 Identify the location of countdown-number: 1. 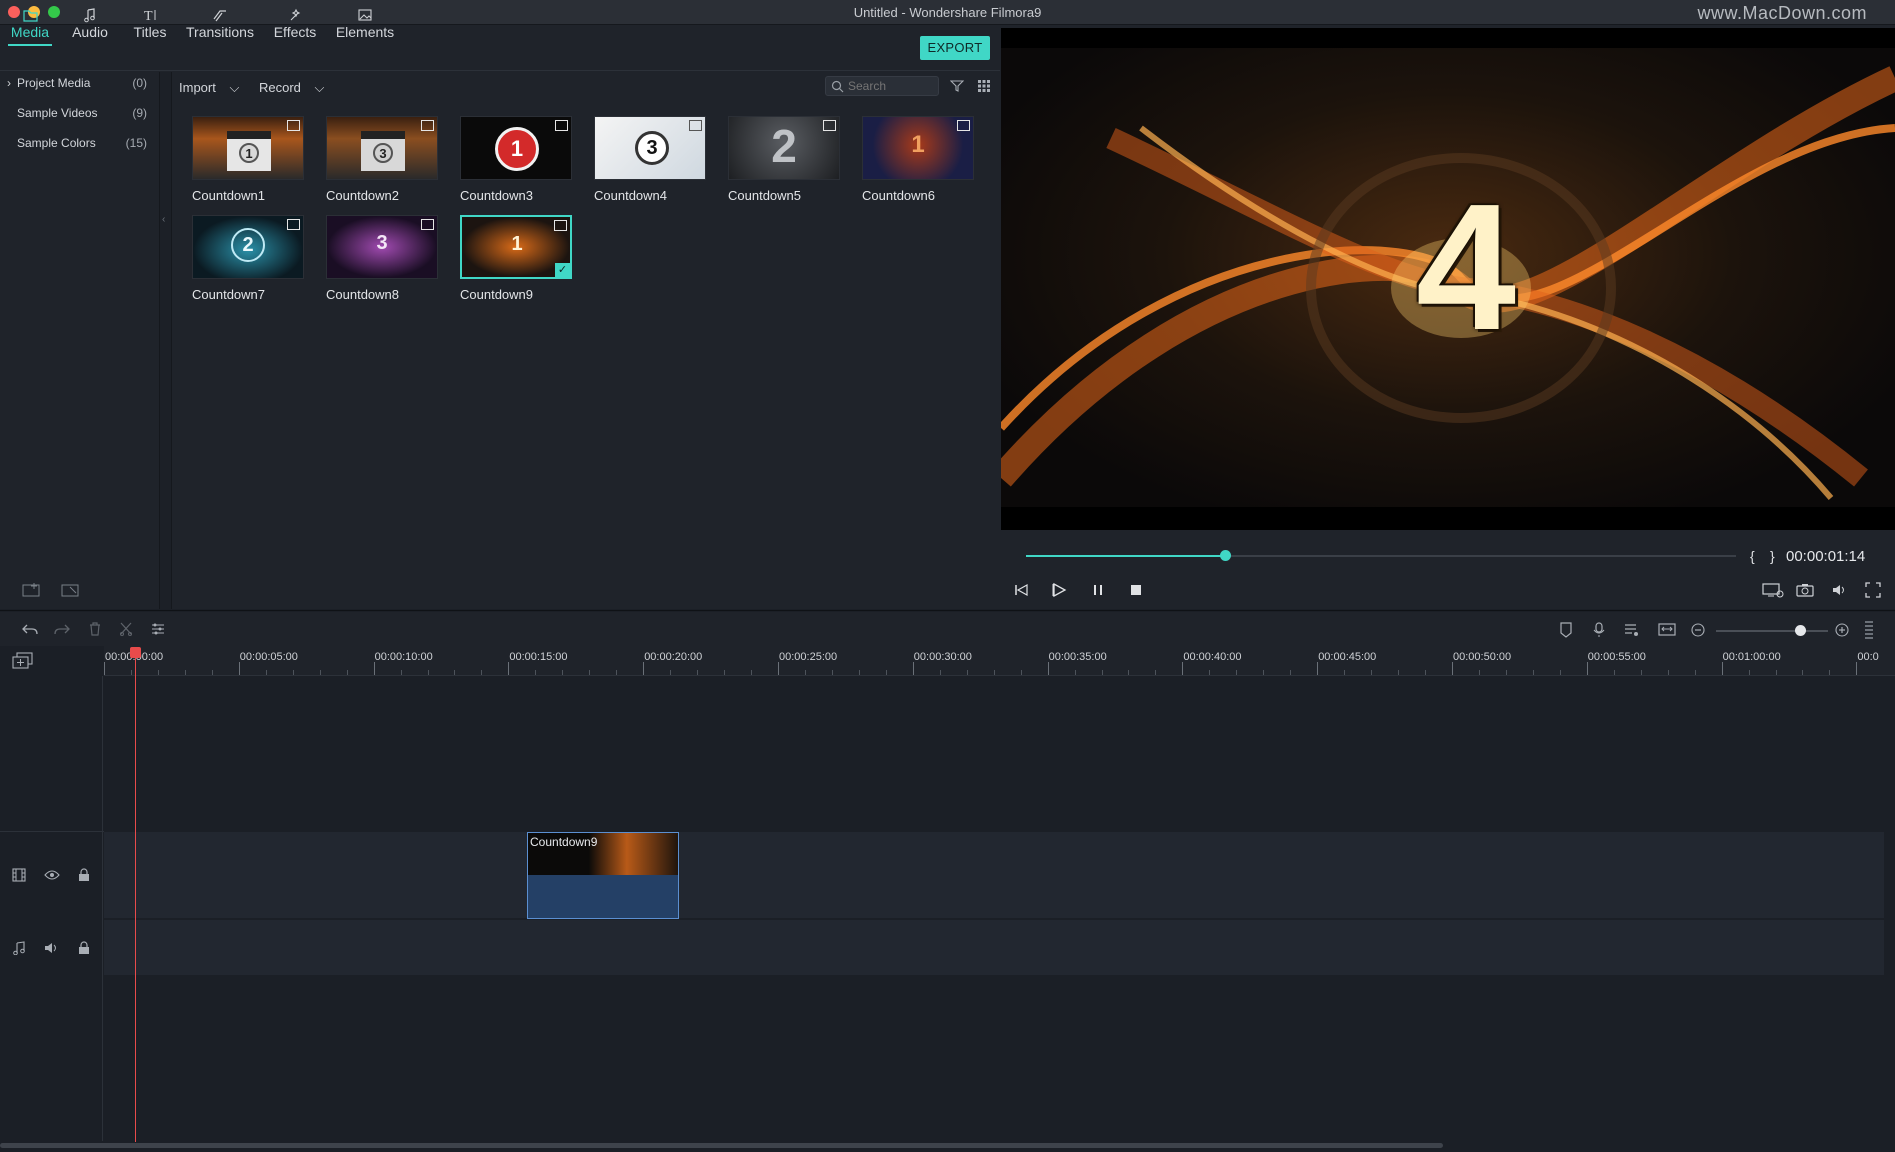
(918, 144).